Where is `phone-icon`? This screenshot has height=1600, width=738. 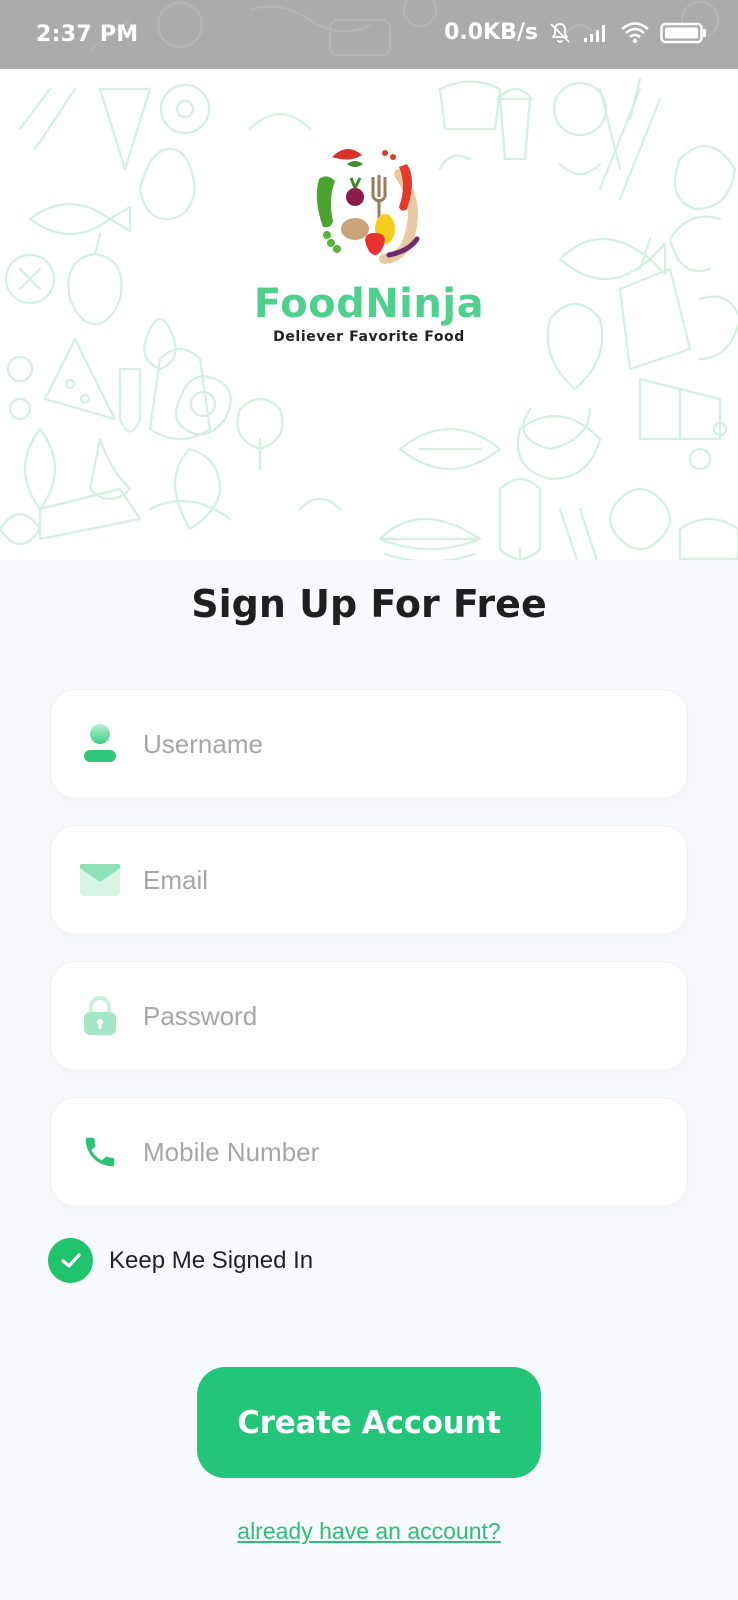 phone-icon is located at coordinates (100, 1152).